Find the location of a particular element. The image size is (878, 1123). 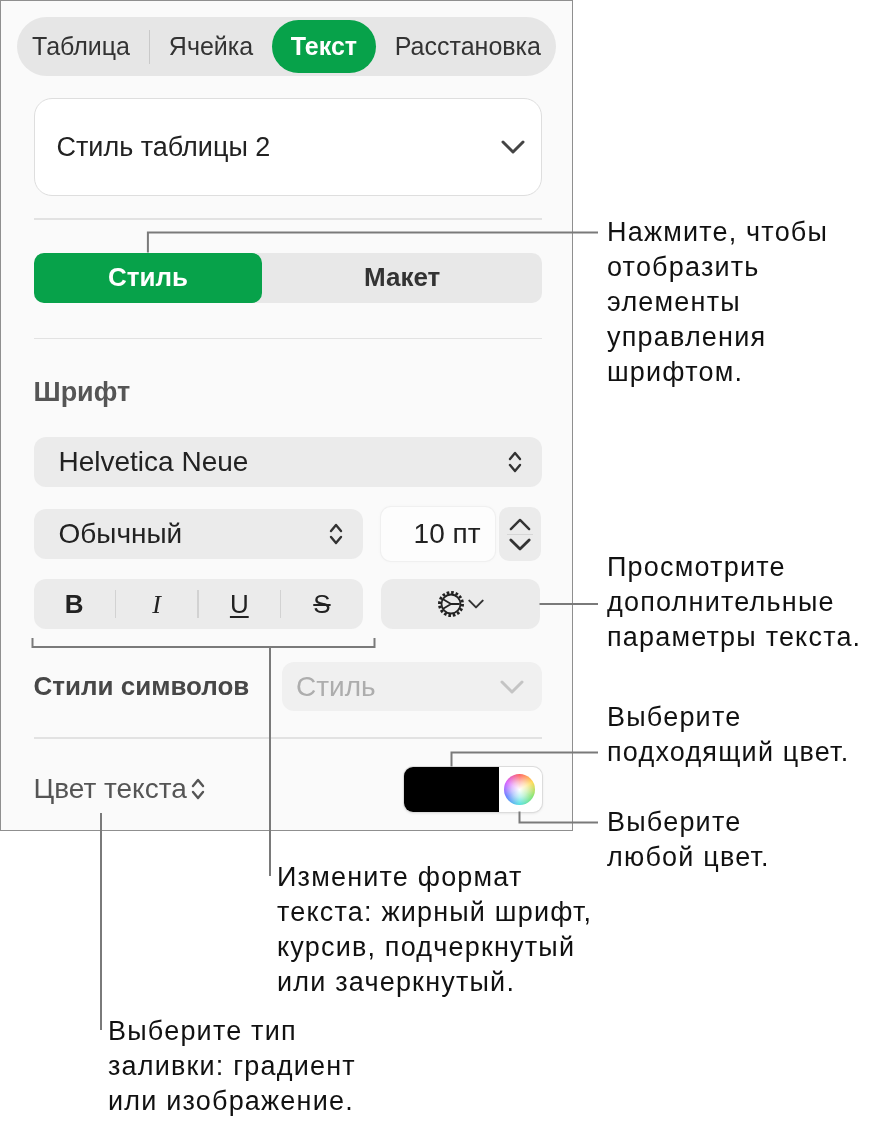

callout-text: Просмотрите дополнительные параметры текста. is located at coordinates (735, 602).